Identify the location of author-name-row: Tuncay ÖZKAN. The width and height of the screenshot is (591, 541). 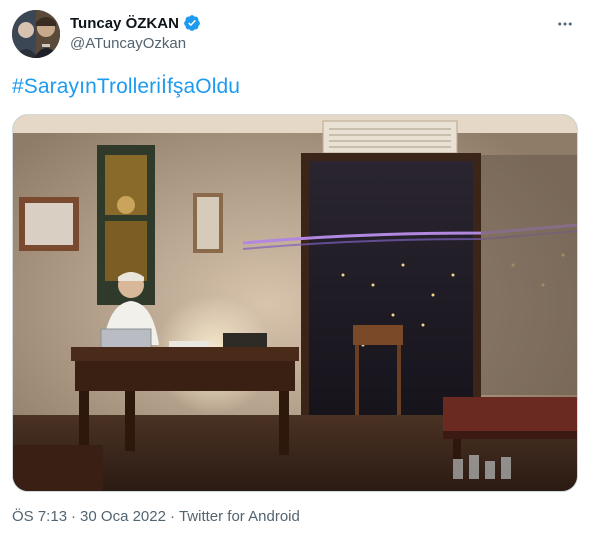
(135, 23).